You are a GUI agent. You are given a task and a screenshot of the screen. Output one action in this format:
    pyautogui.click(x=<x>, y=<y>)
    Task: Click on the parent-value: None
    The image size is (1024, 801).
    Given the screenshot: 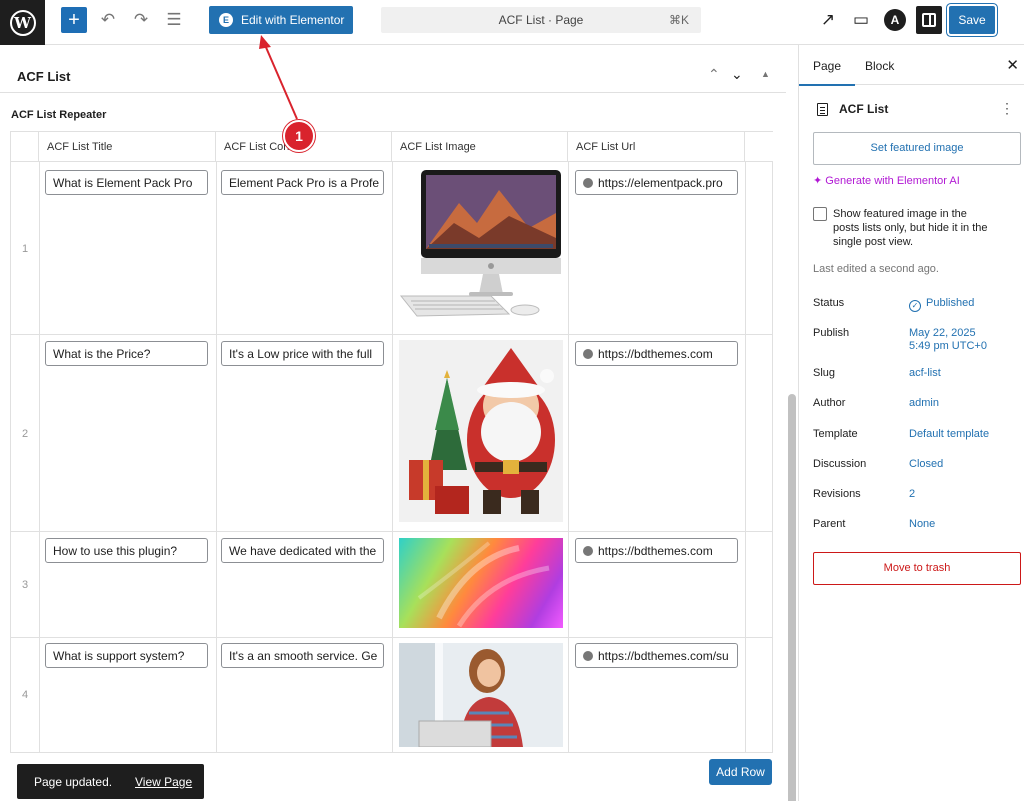 What is the action you would take?
    pyautogui.click(x=922, y=524)
    